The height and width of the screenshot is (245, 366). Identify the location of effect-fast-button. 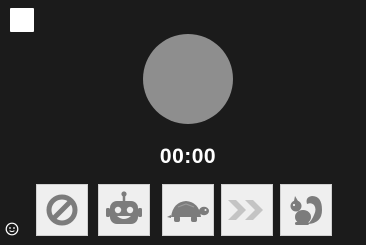
(247, 210).